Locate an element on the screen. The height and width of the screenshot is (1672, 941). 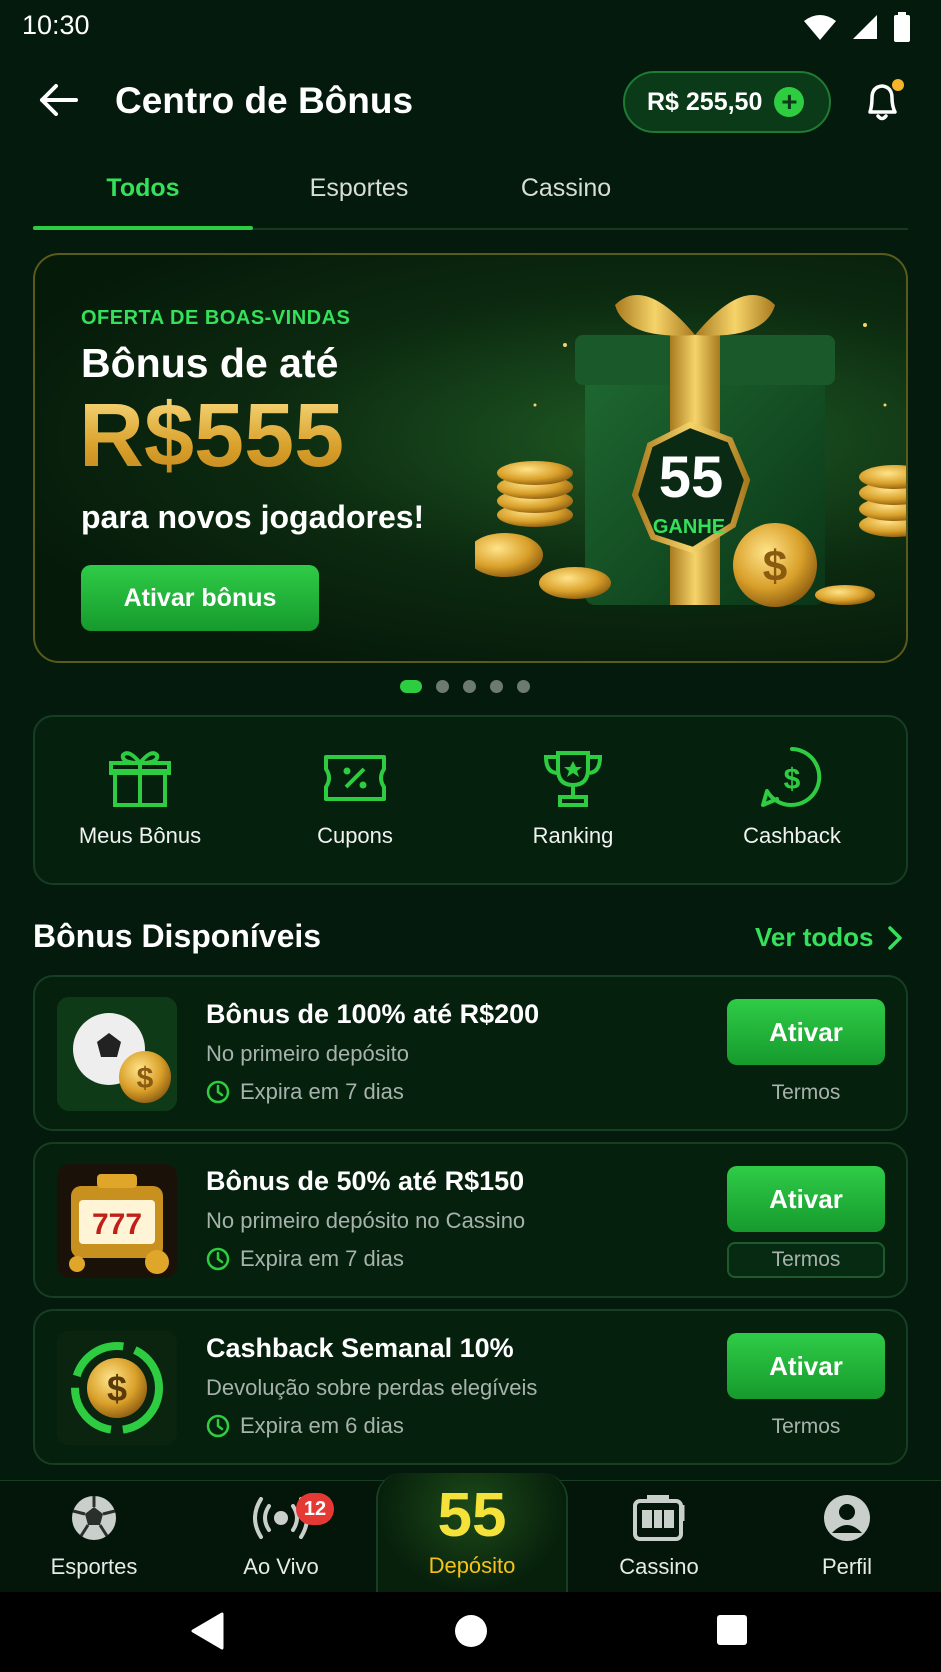
cellular-signal-icon is located at coordinates (865, 27).